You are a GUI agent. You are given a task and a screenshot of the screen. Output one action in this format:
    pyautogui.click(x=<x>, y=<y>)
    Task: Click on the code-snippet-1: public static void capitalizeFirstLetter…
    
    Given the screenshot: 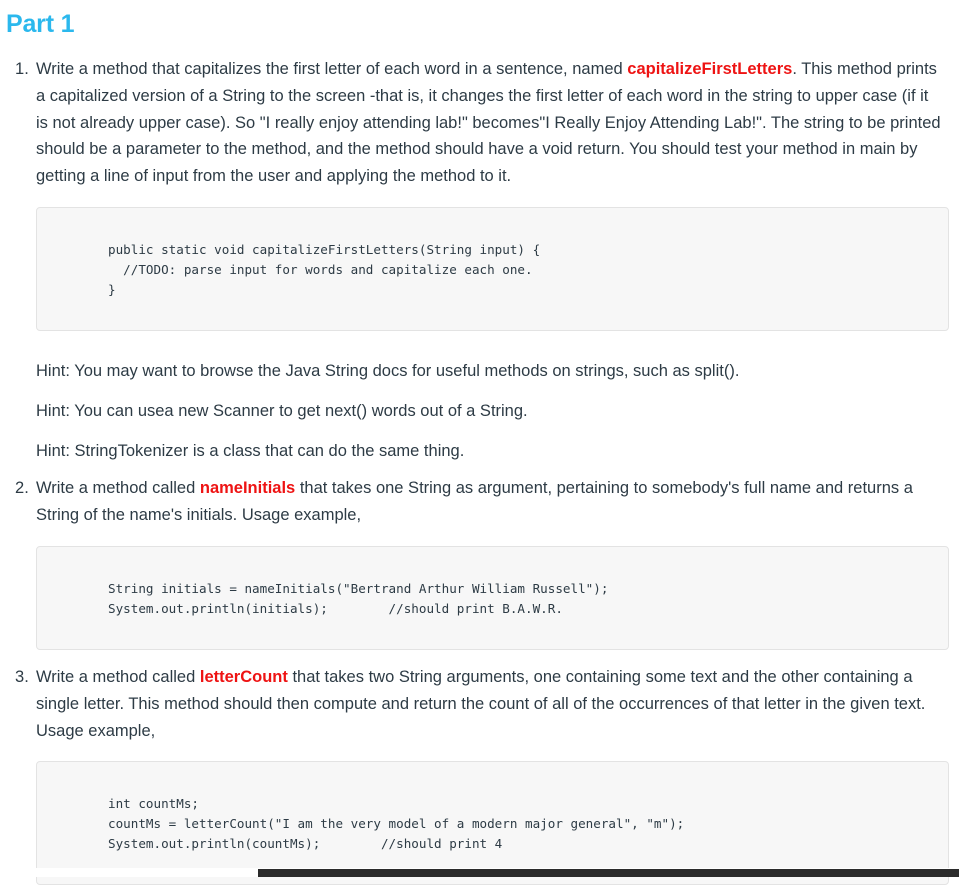 What is the action you would take?
    pyautogui.click(x=324, y=269)
    